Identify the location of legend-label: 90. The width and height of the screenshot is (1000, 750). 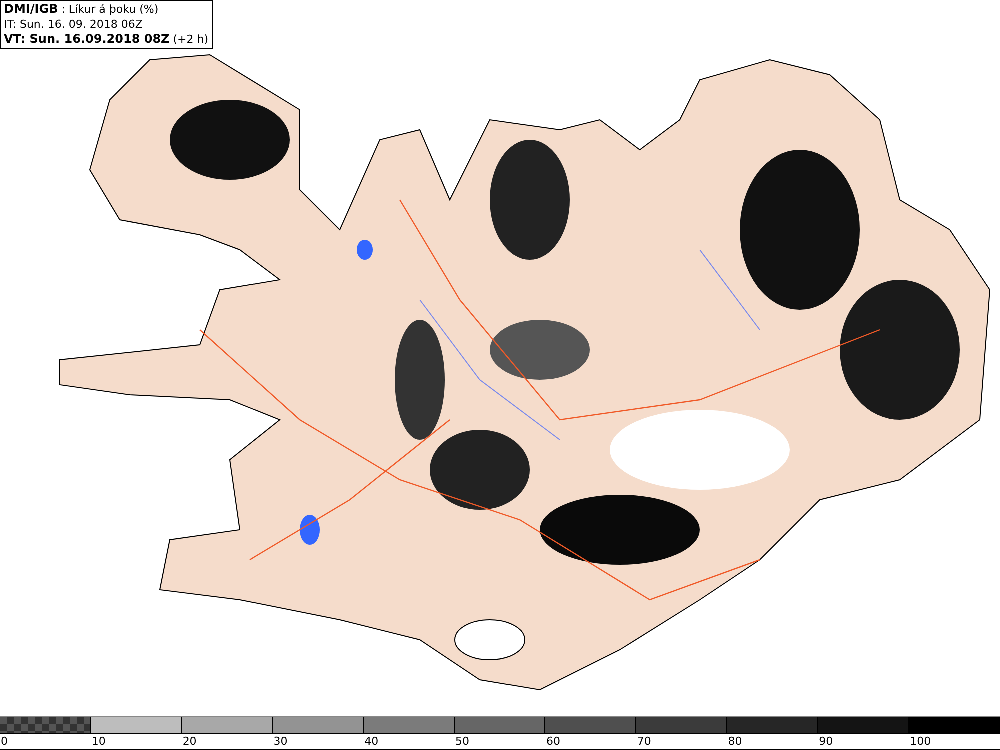
(826, 741).